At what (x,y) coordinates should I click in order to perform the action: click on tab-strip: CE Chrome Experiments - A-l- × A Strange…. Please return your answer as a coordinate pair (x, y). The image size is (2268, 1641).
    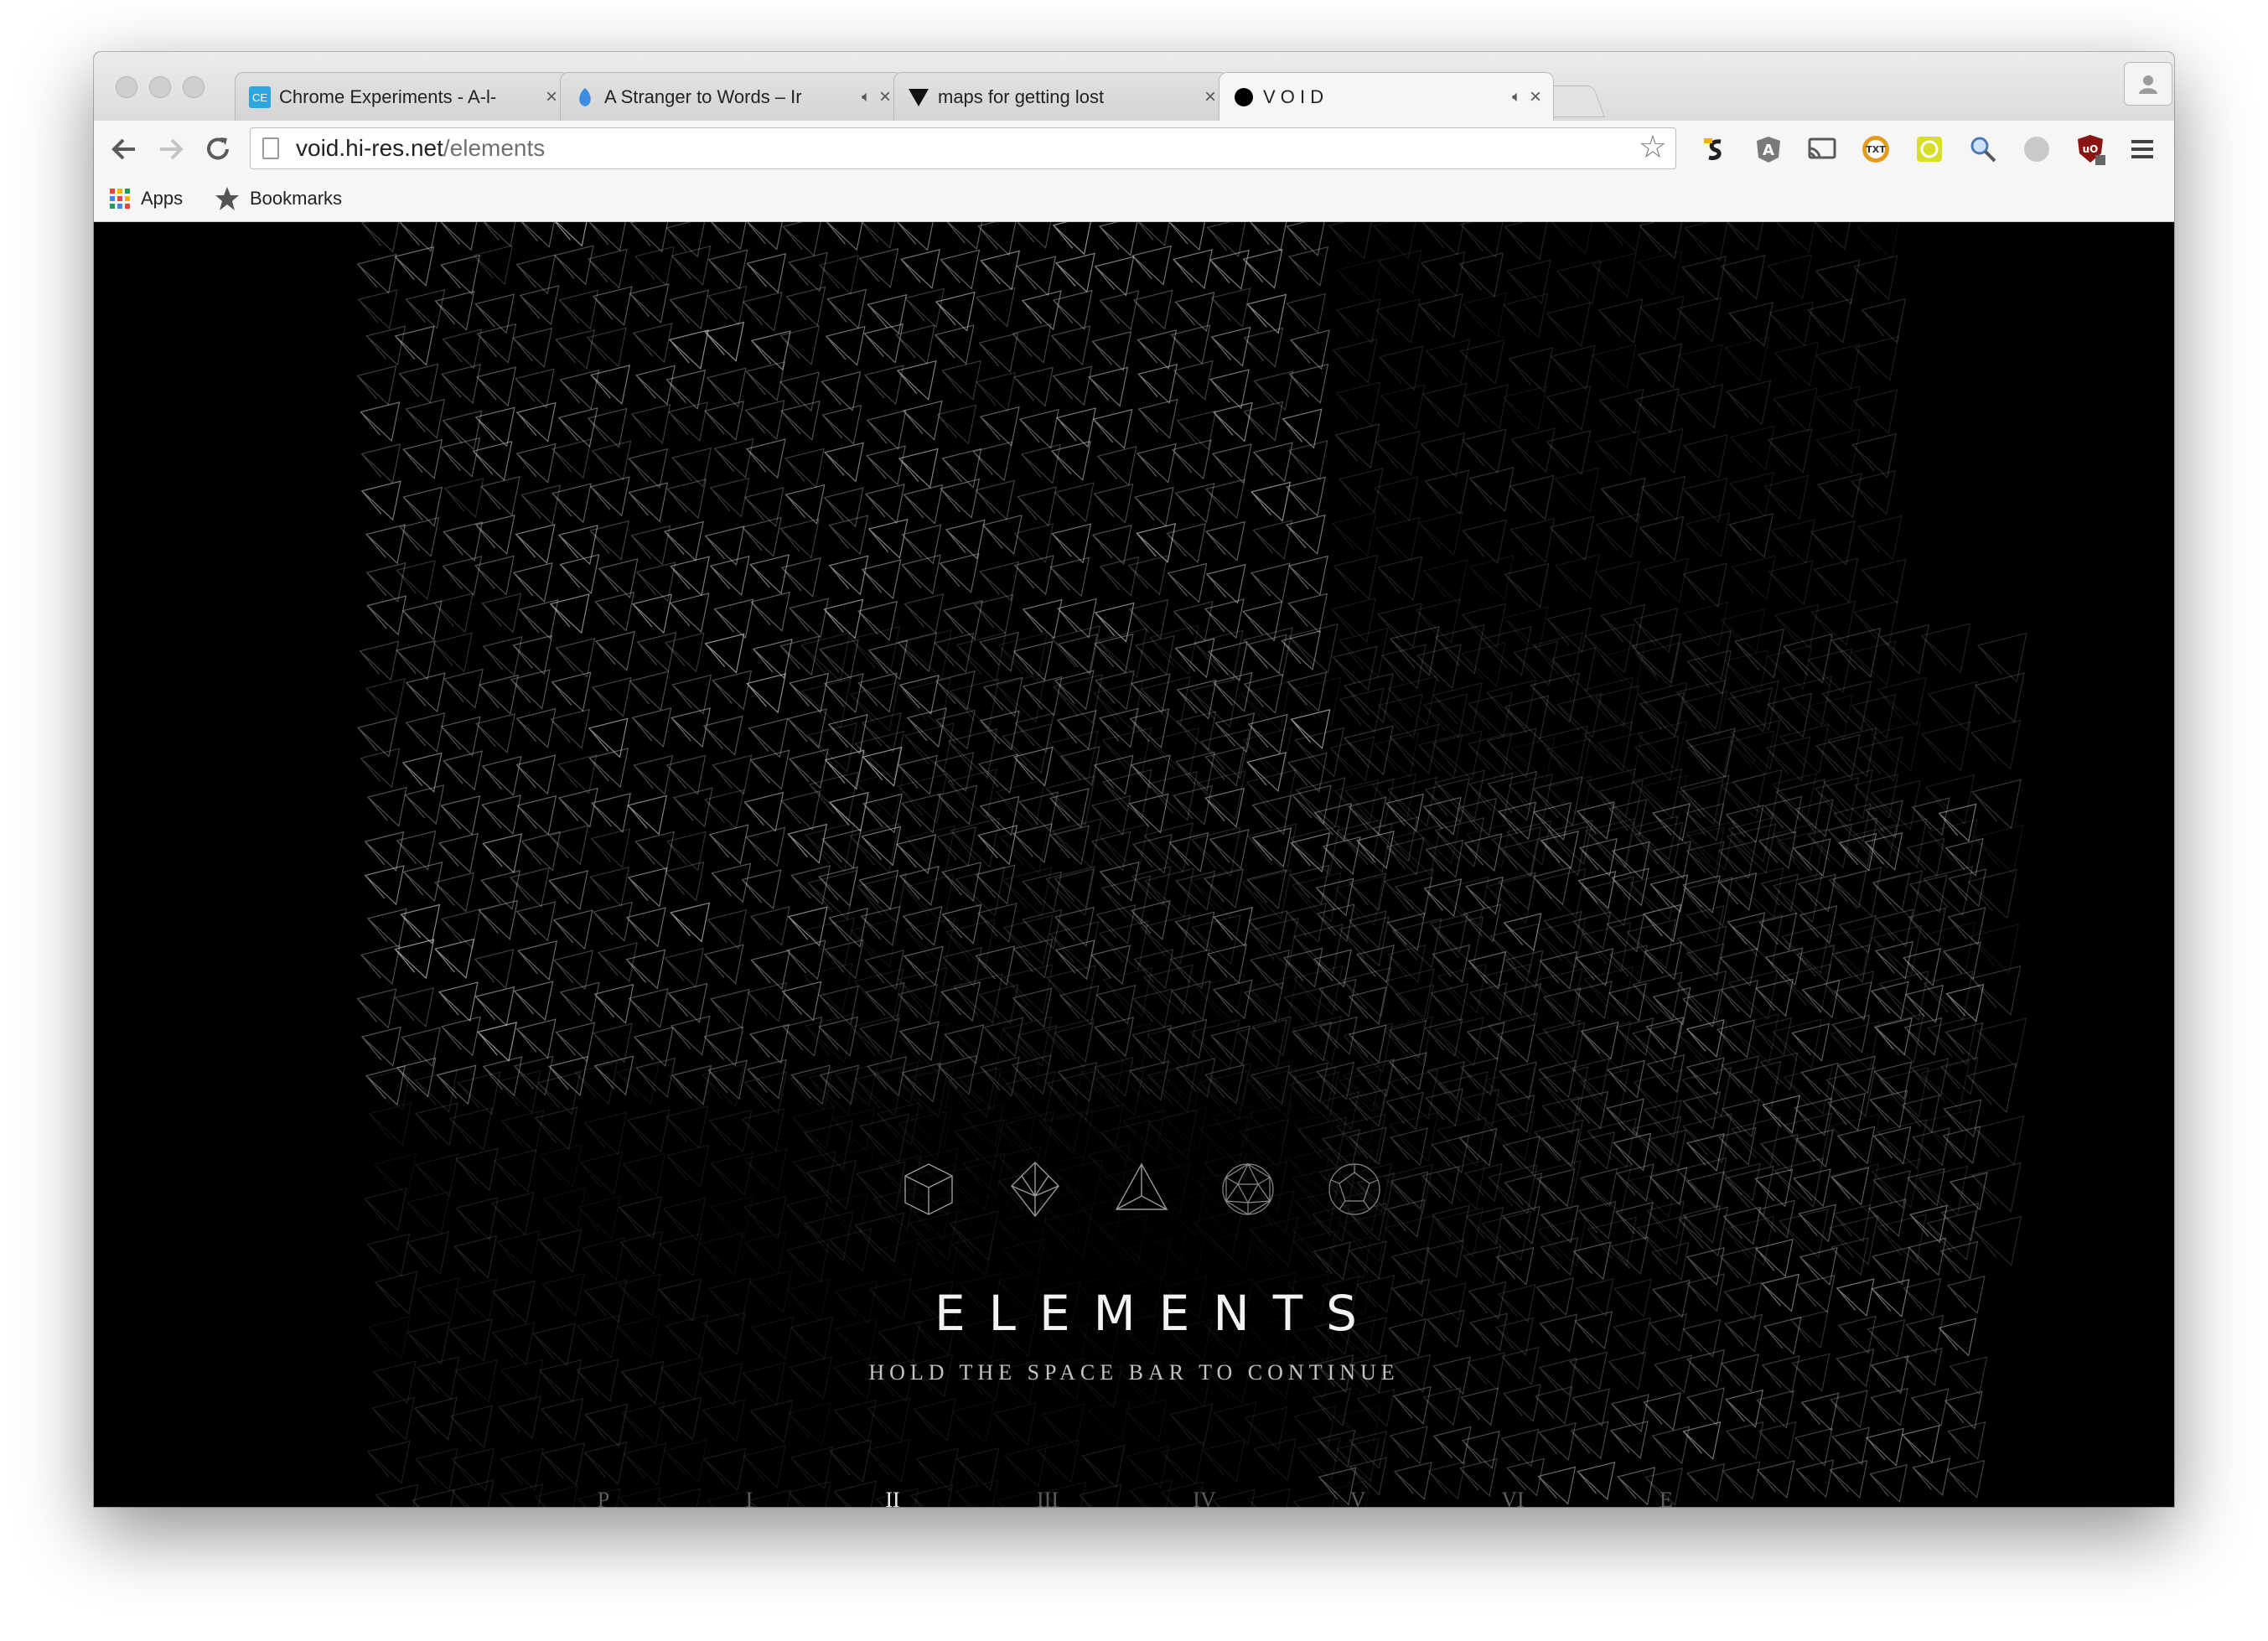
    Looking at the image, I should click on (1134, 86).